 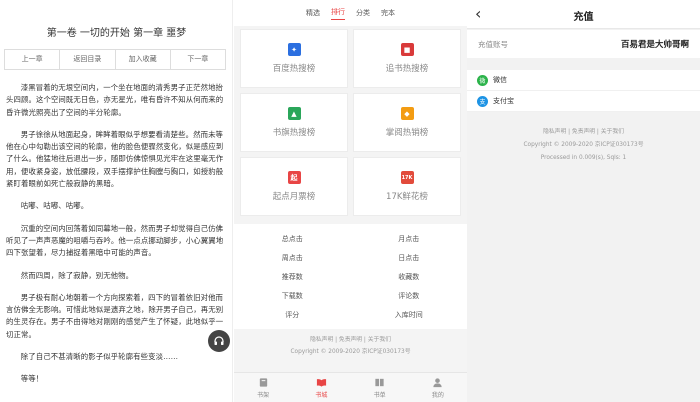 I want to click on rank-card-label: 掌阅热销榜, so click(x=407, y=133).